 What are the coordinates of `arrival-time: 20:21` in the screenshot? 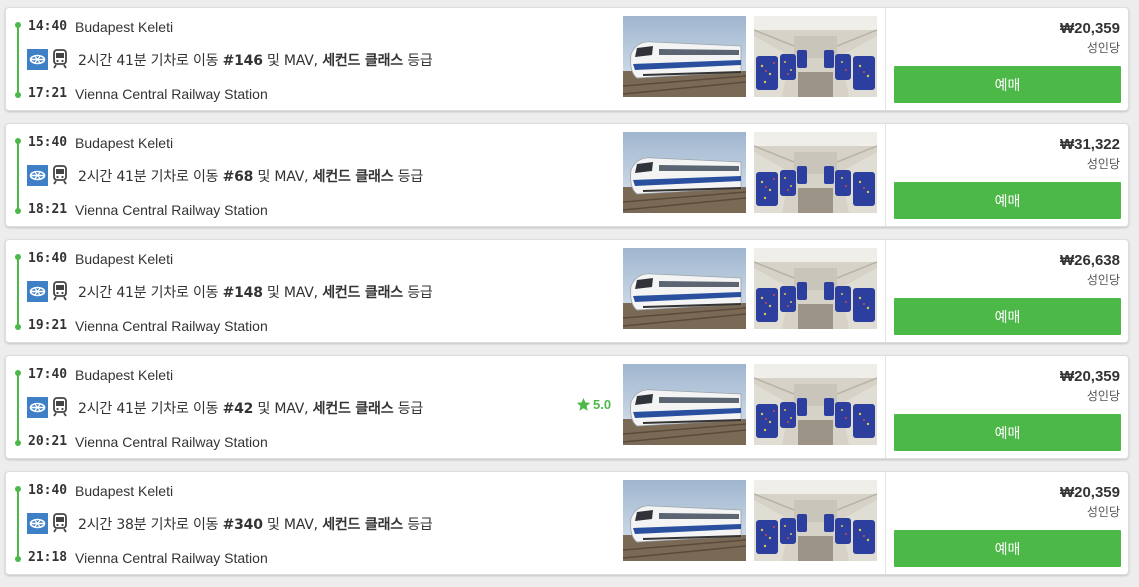 It's located at (48, 441).